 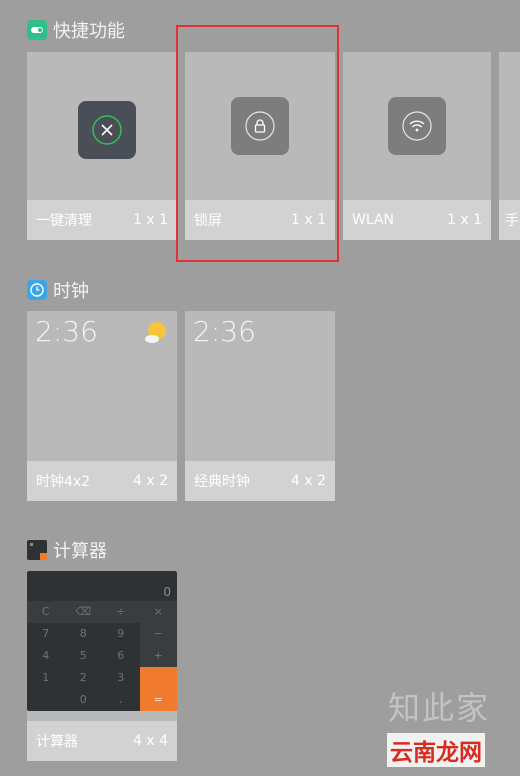 What do you see at coordinates (46, 633) in the screenshot?
I see `calc-key: 7` at bounding box center [46, 633].